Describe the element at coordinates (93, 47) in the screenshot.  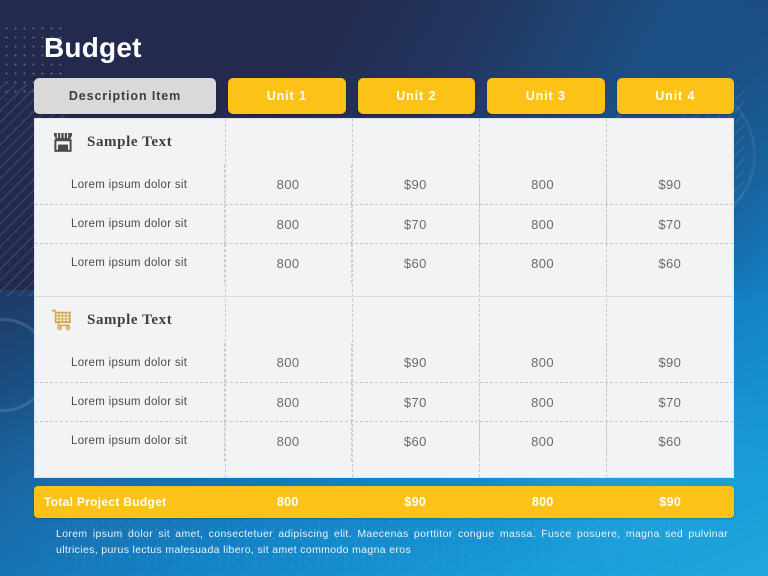
I see `page-title: Budget` at that location.